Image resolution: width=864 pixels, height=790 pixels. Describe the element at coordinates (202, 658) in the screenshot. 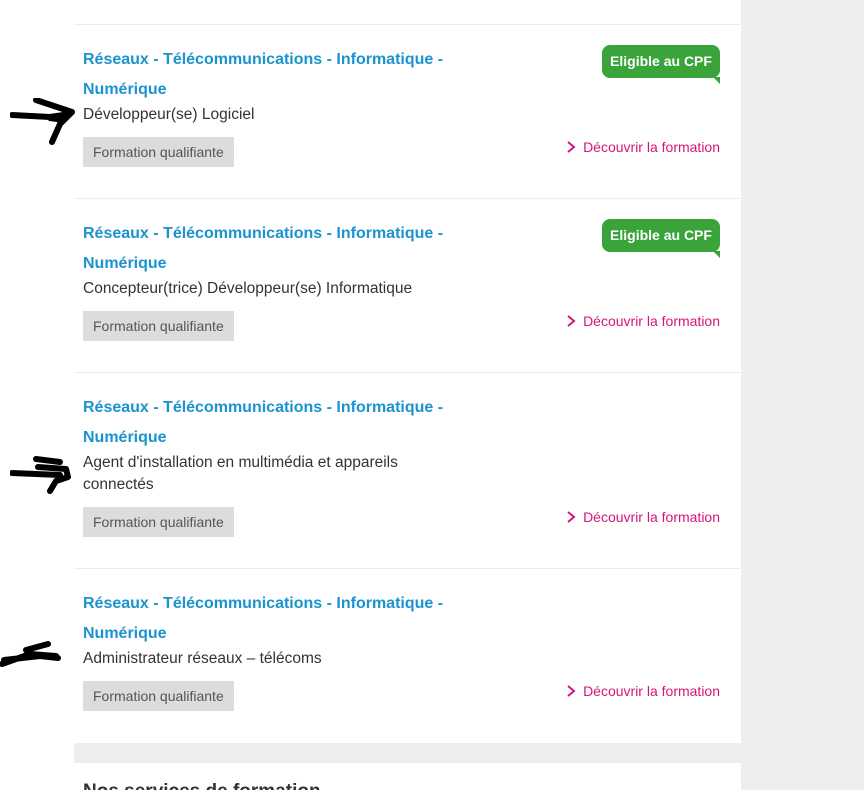

I see `result-title: Administrateur réseaux – télécoms` at that location.